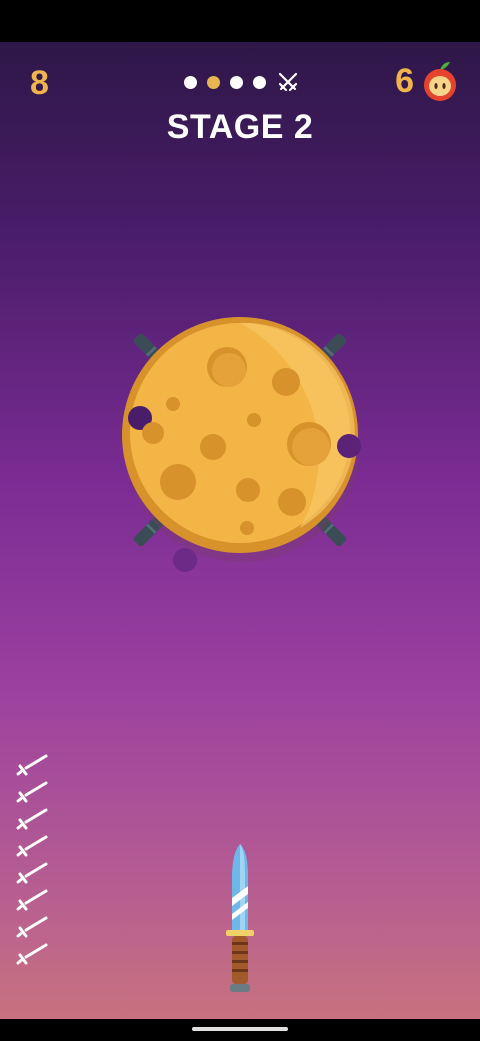 The image size is (480, 1041). Describe the element at coordinates (240, 918) in the screenshot. I see `player-knife` at that location.